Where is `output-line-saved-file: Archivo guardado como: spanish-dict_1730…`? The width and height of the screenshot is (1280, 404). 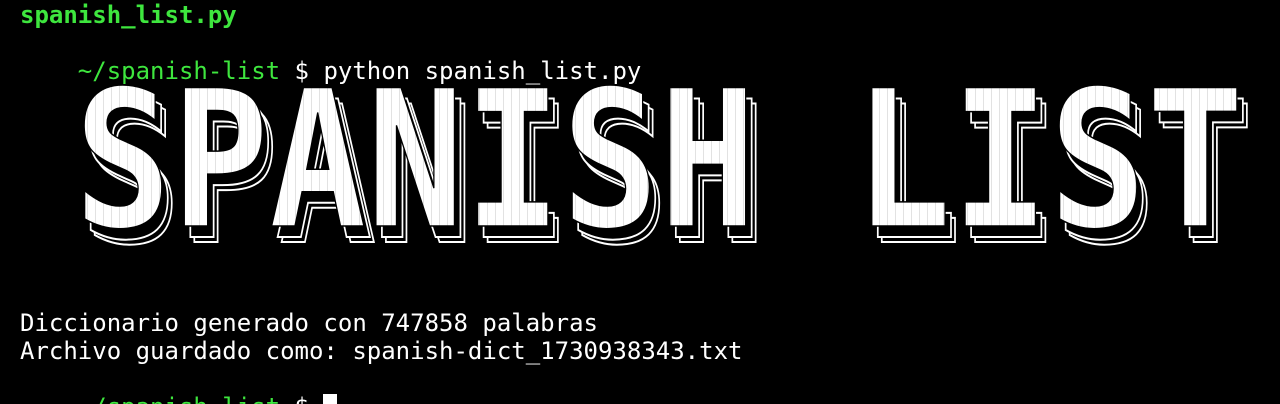
output-line-saved-file: Archivo guardado como: spanish-dict_1730… is located at coordinates (381, 351).